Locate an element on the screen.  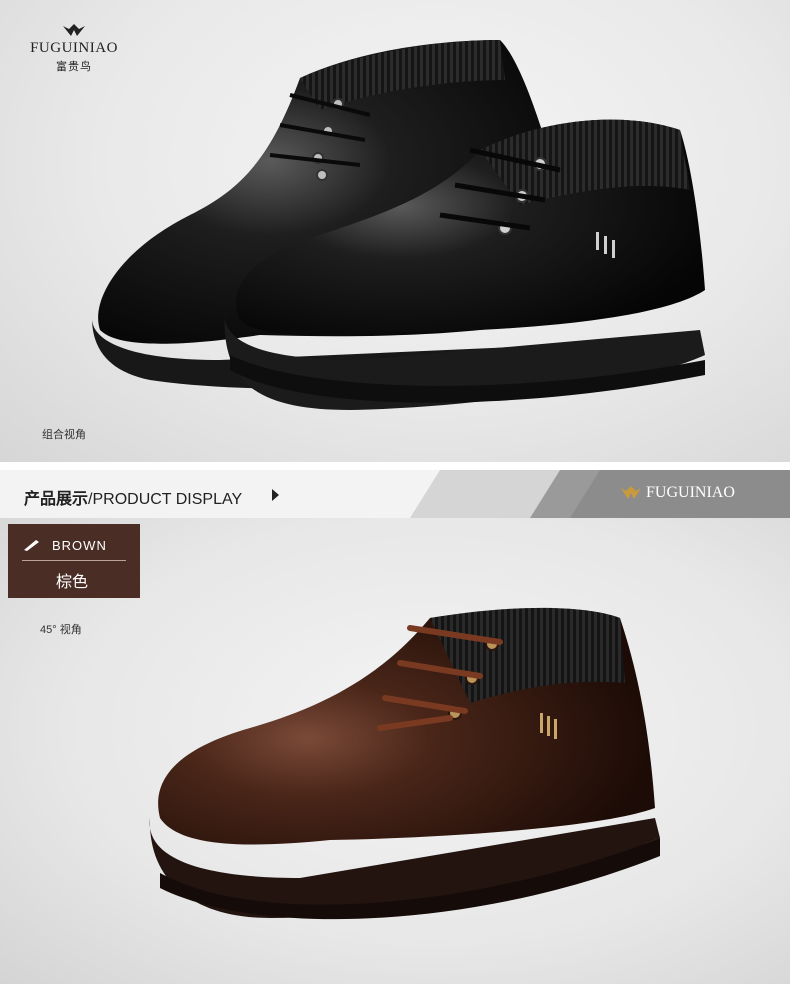
view-caption: 45° 视角 is located at coordinates (61, 630).